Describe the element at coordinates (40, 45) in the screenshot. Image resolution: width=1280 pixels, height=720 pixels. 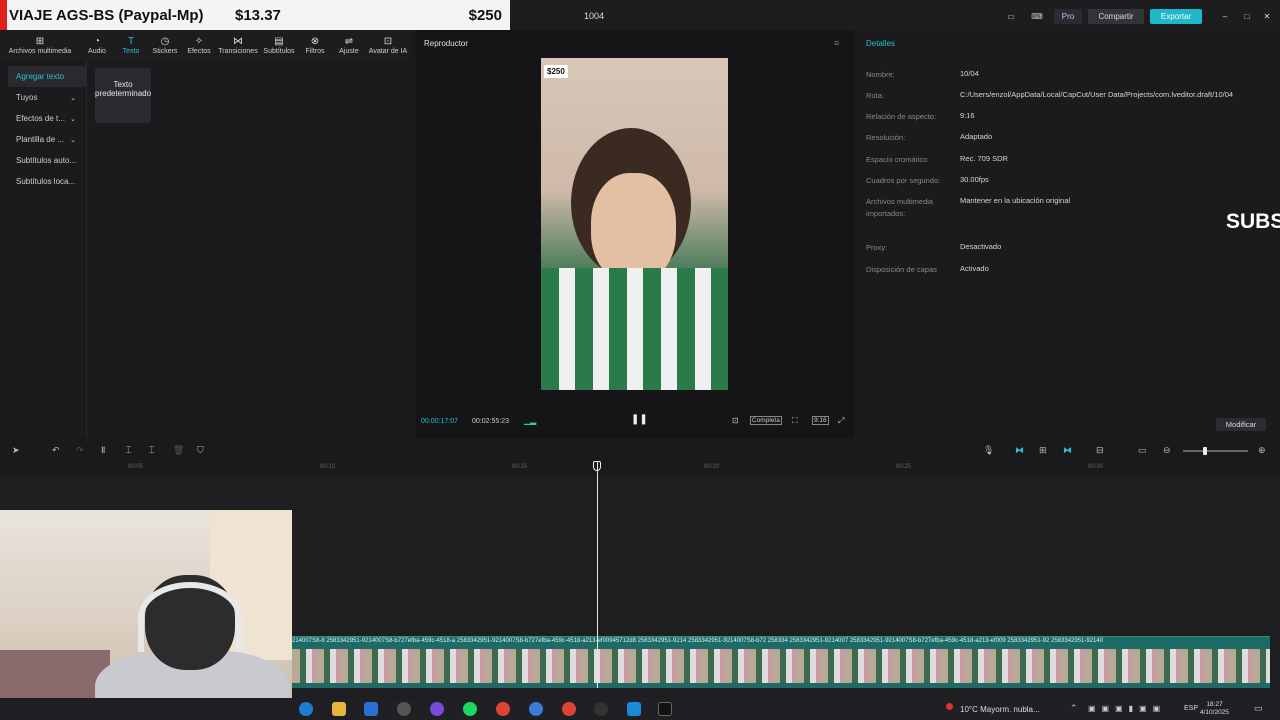
I see `tool-media: ⊞ Archivos multimedia` at that location.